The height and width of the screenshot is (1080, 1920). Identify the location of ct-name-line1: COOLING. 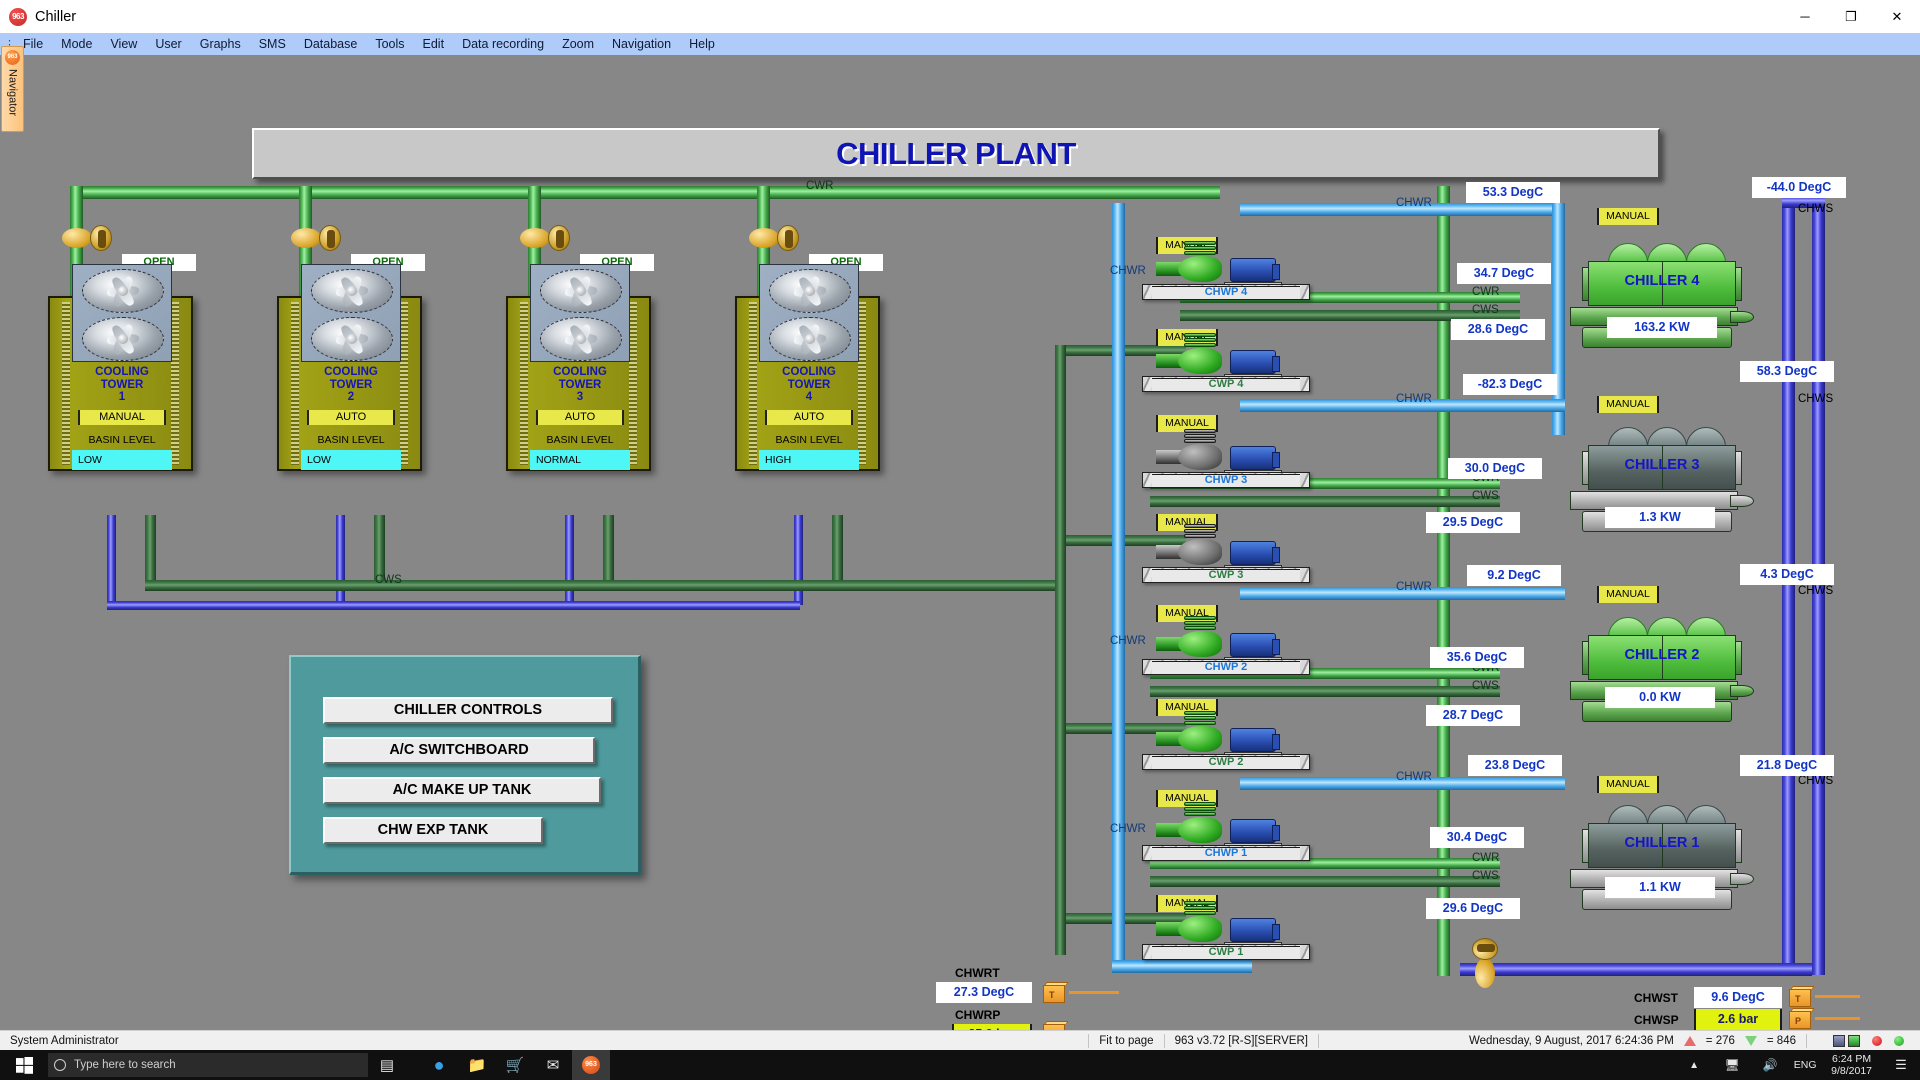
(351, 372).